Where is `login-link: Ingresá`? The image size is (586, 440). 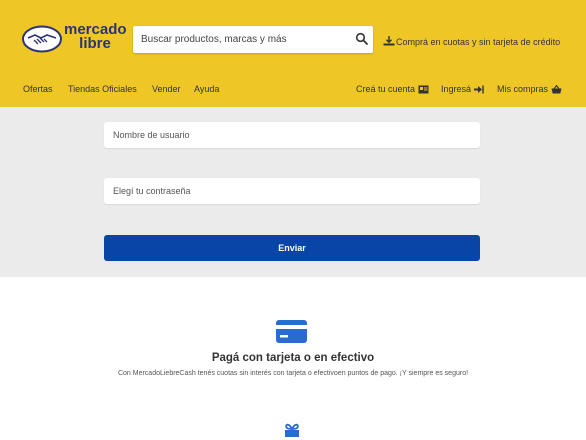
login-link: Ingresá is located at coordinates (462, 89).